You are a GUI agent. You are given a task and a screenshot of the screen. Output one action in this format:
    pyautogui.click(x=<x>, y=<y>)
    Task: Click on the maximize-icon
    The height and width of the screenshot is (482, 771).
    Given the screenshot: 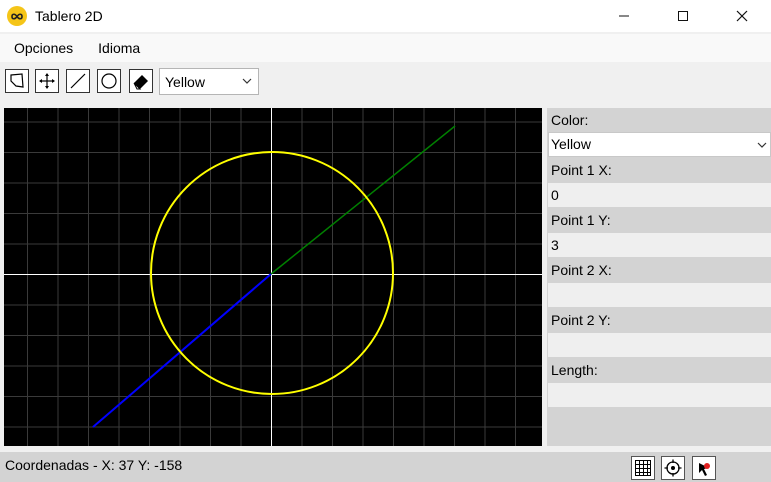 What is the action you would take?
    pyautogui.click(x=682, y=16)
    